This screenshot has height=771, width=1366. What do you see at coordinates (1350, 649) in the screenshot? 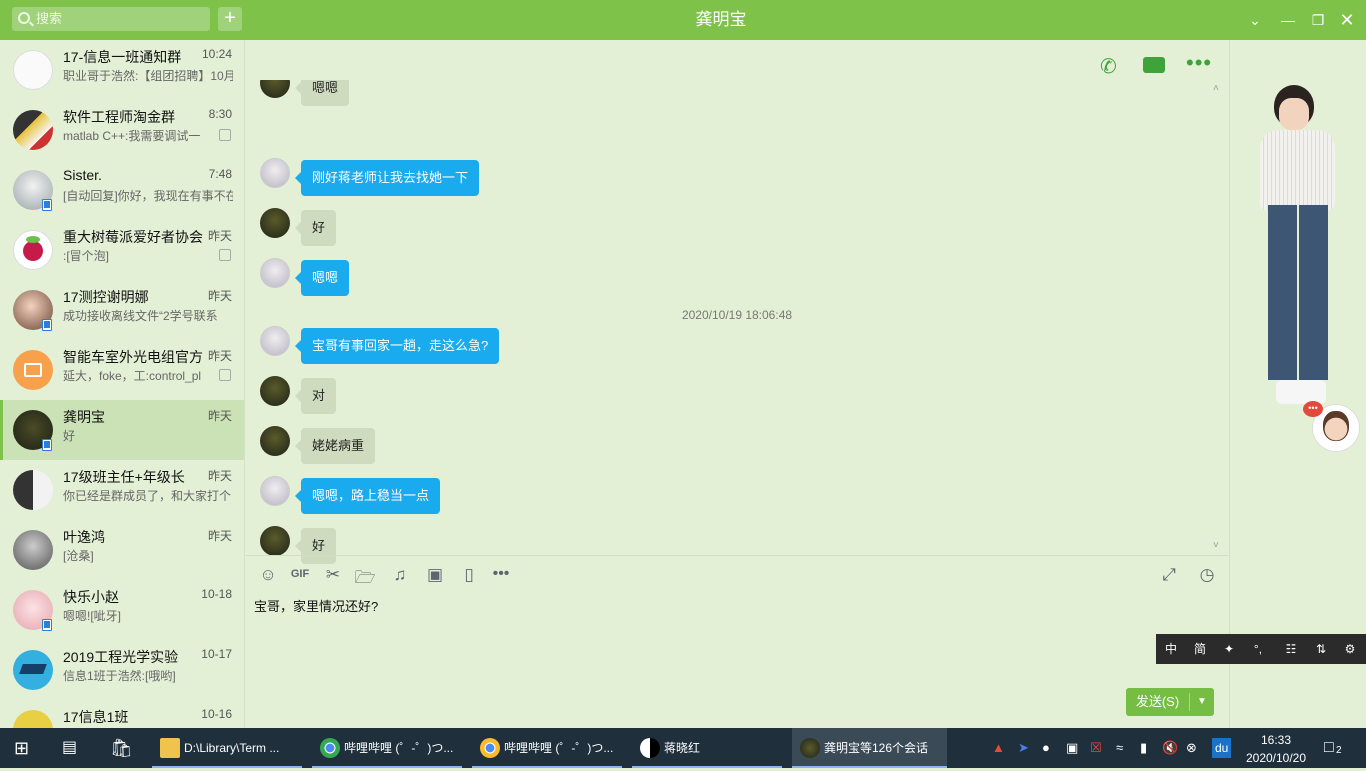
I see `ime-settings-icon: ⚙` at bounding box center [1350, 649].